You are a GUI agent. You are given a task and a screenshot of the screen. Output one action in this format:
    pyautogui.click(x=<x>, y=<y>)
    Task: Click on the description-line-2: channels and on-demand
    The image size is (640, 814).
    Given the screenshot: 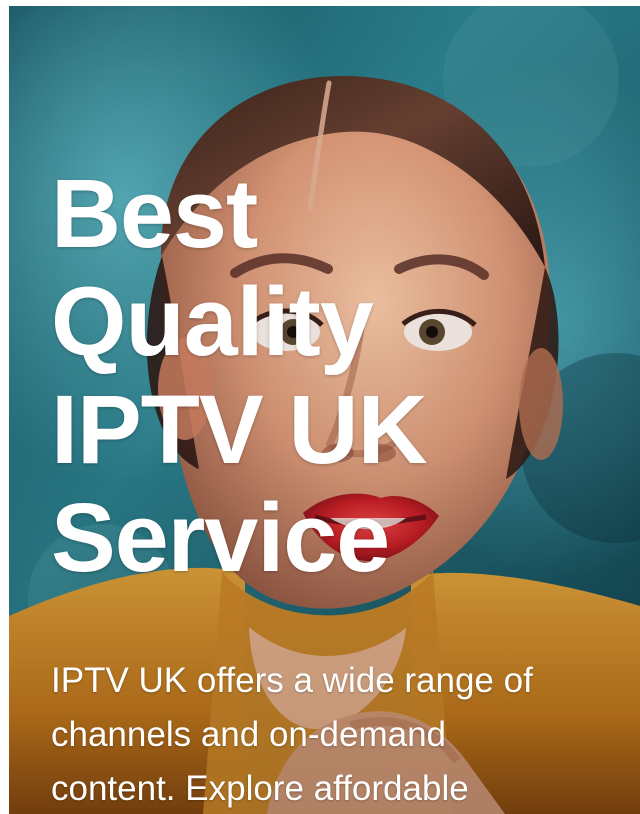 What is the action you would take?
    pyautogui.click(x=249, y=734)
    